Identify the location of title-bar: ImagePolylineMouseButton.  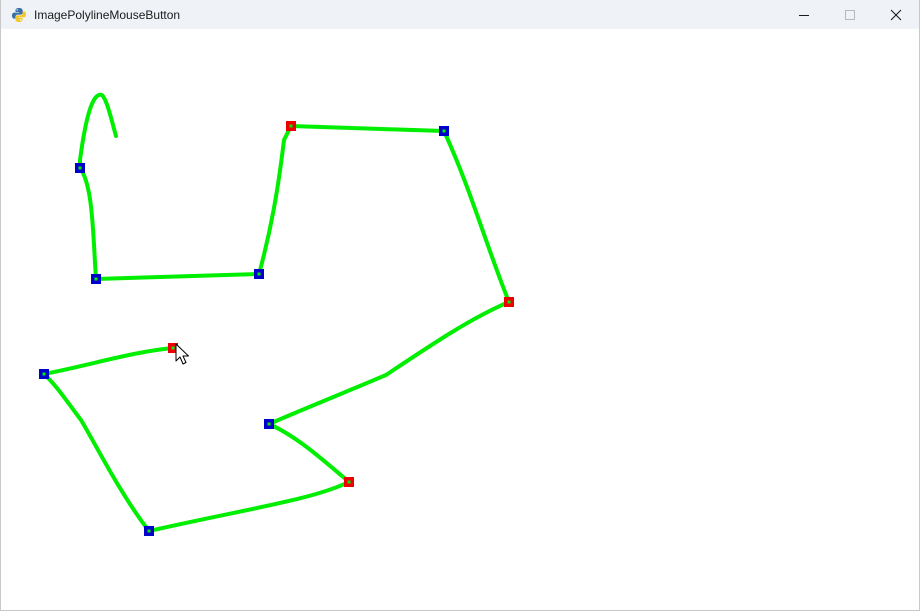
(460, 14).